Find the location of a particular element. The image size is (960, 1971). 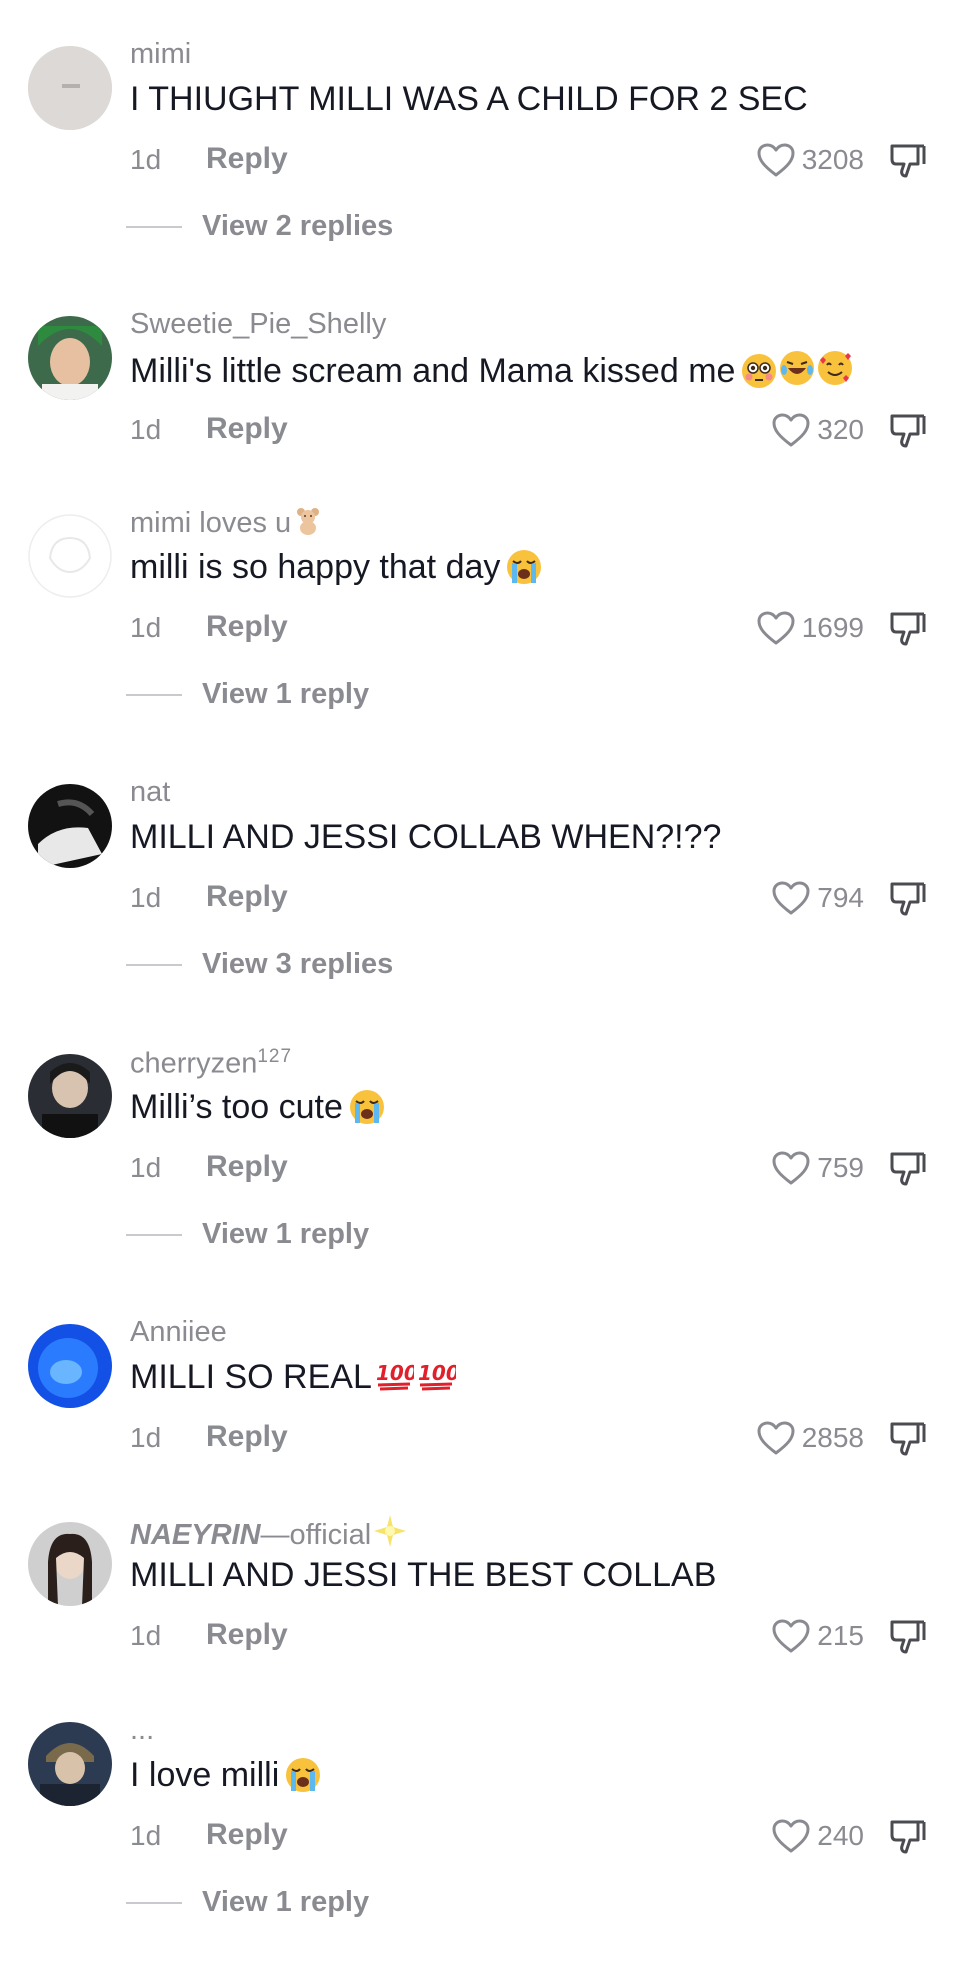

view-replies-button: View 2 replies is located at coordinates (259, 226).